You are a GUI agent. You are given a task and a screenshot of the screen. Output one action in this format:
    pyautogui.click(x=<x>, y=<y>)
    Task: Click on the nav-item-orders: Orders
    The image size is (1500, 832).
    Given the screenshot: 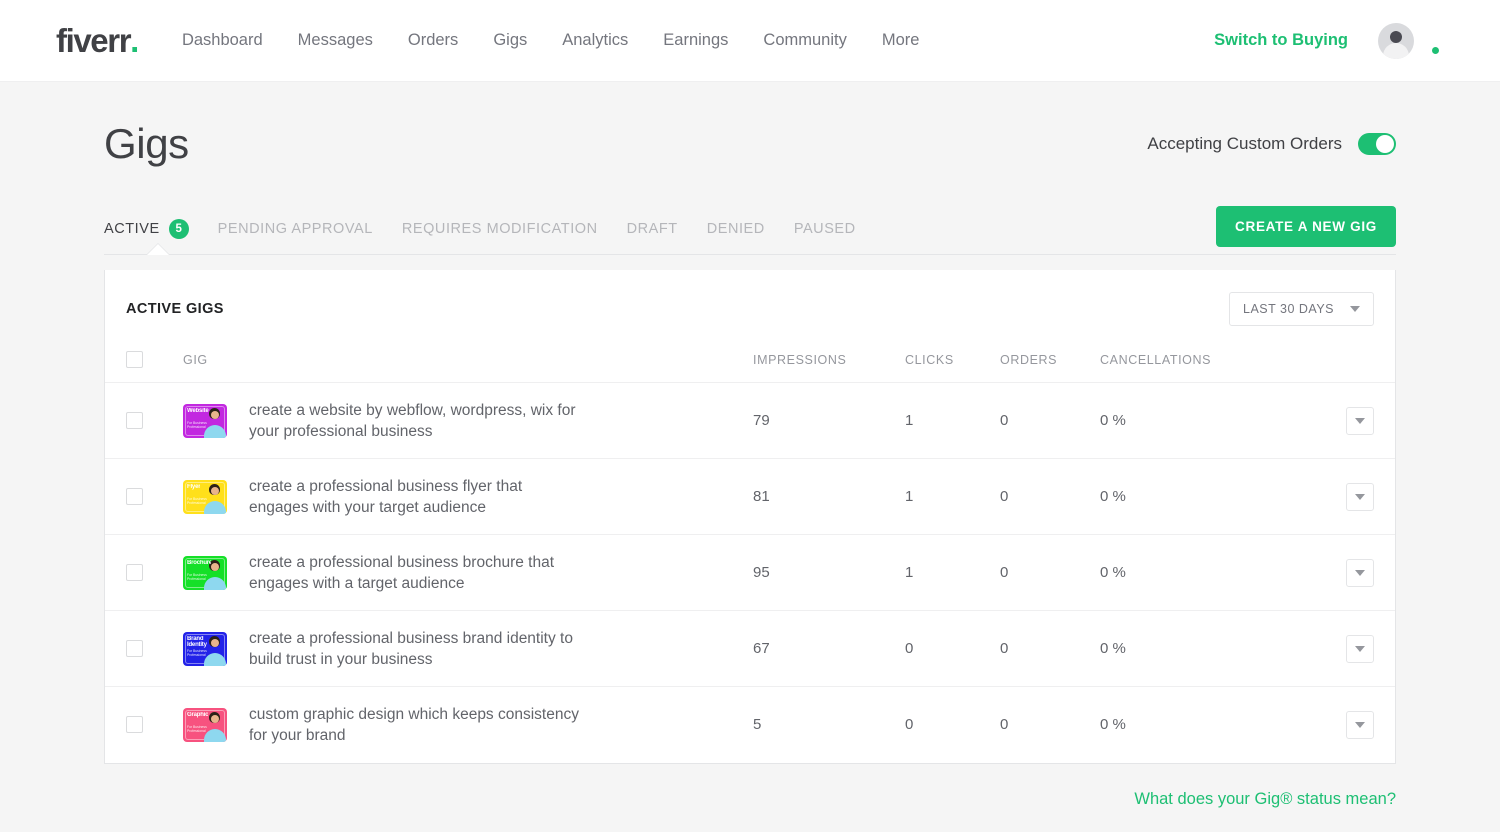 What is the action you would take?
    pyautogui.click(x=433, y=40)
    